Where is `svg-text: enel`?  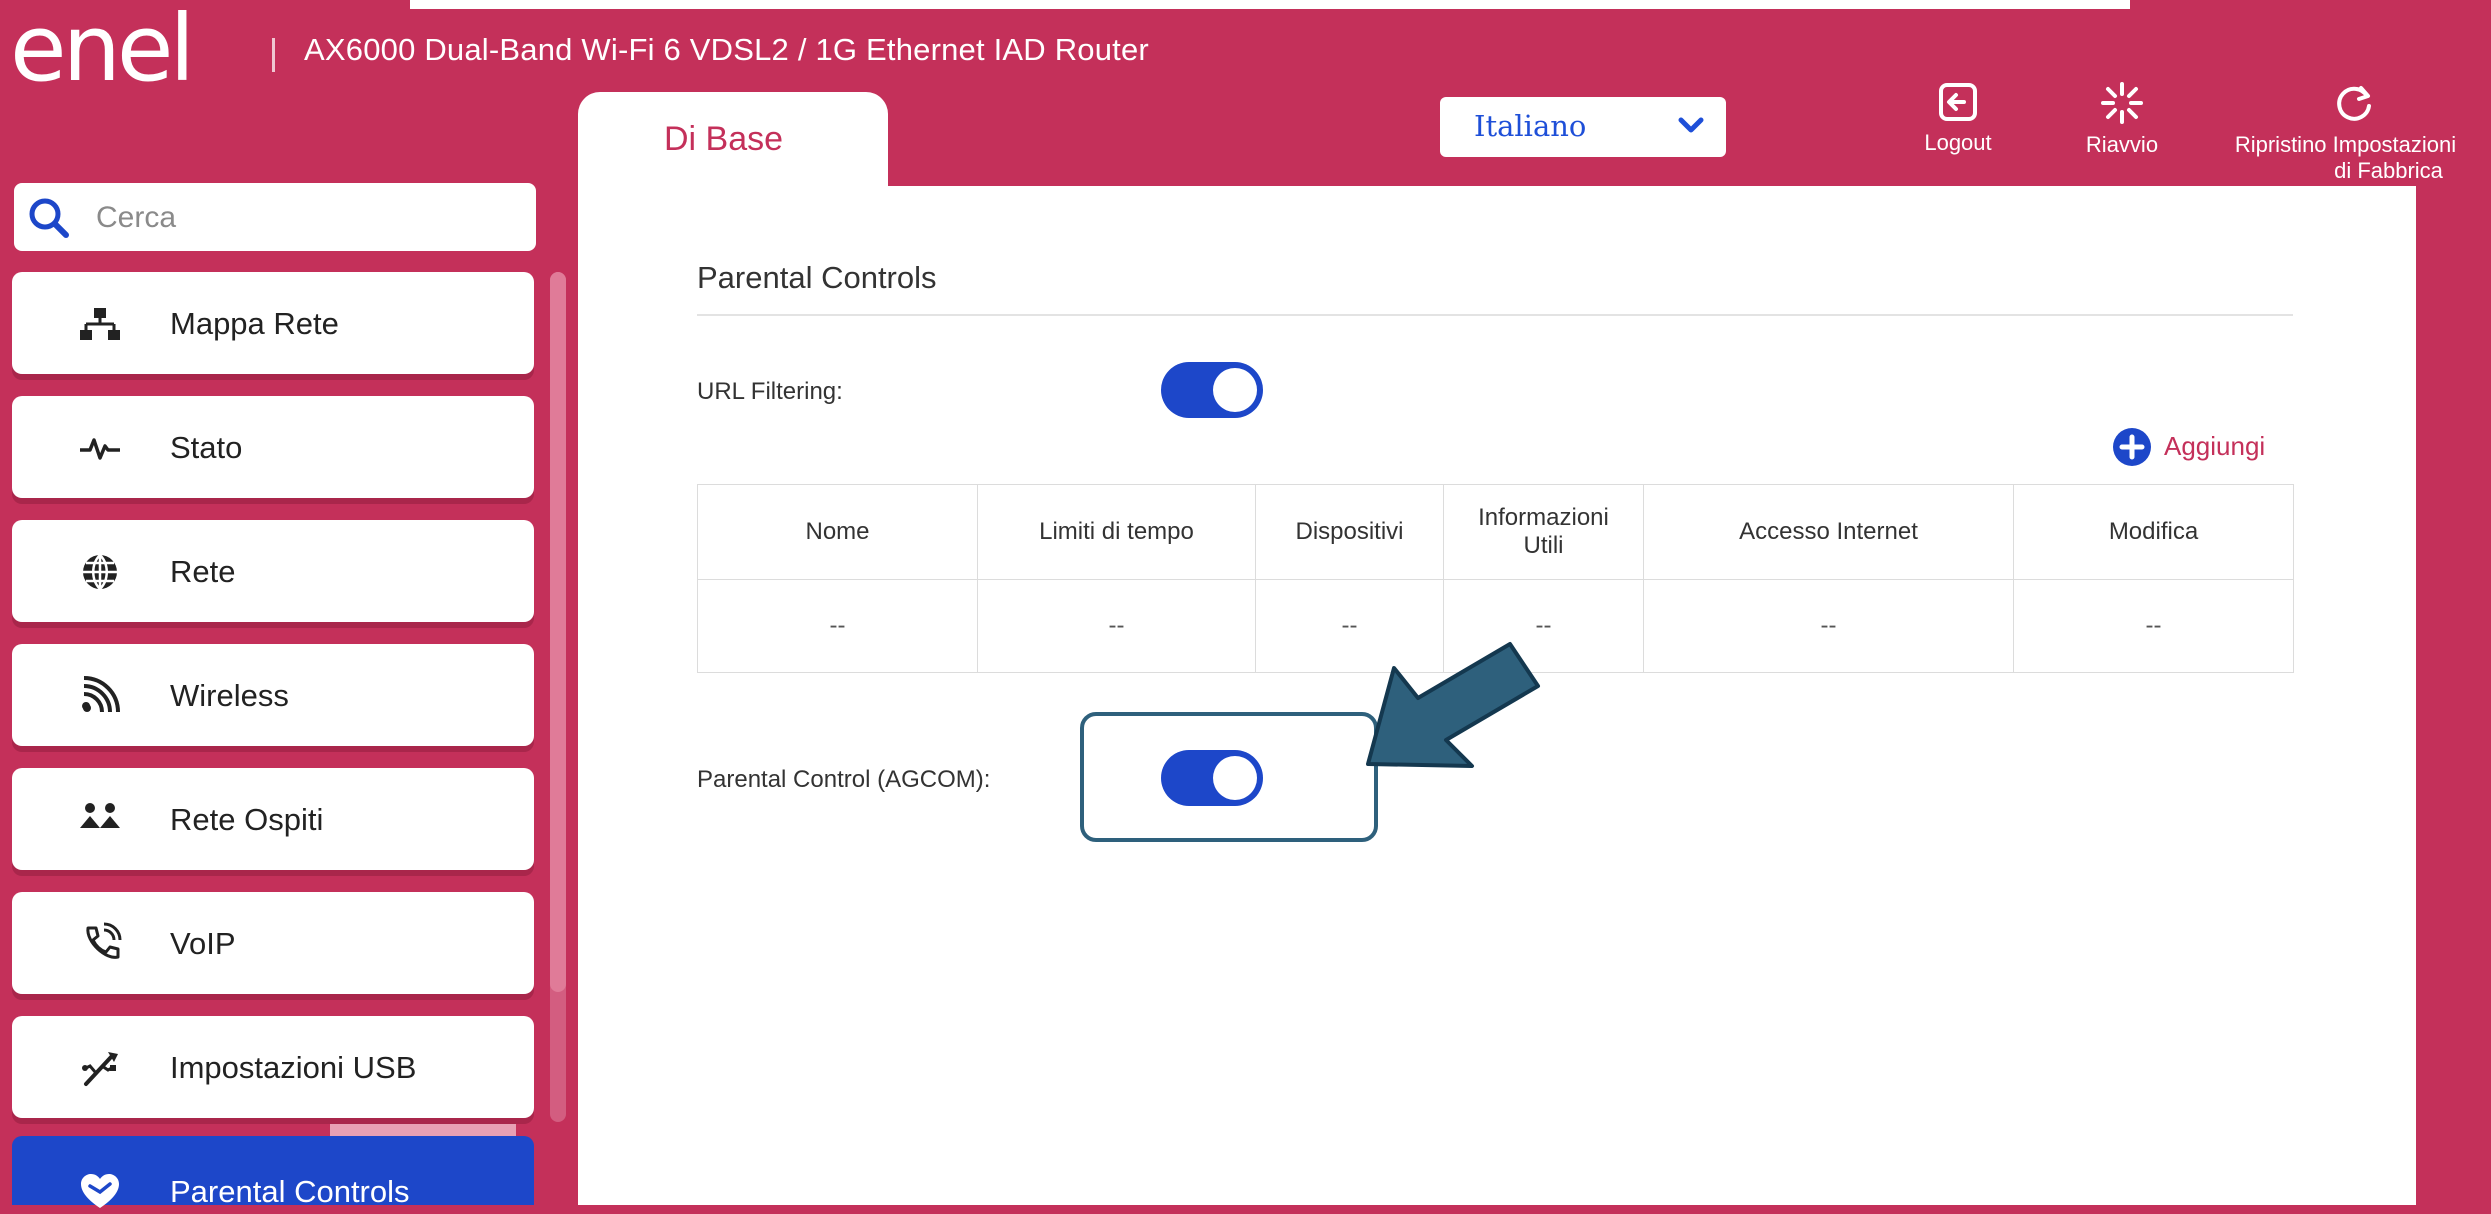 svg-text: enel is located at coordinates (100, 53).